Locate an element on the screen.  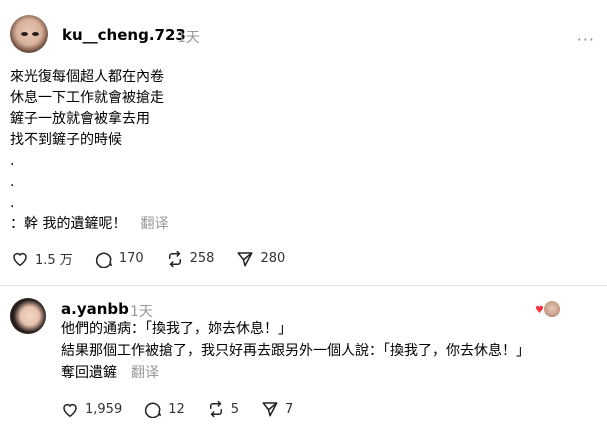
divider is located at coordinates (303, 285).